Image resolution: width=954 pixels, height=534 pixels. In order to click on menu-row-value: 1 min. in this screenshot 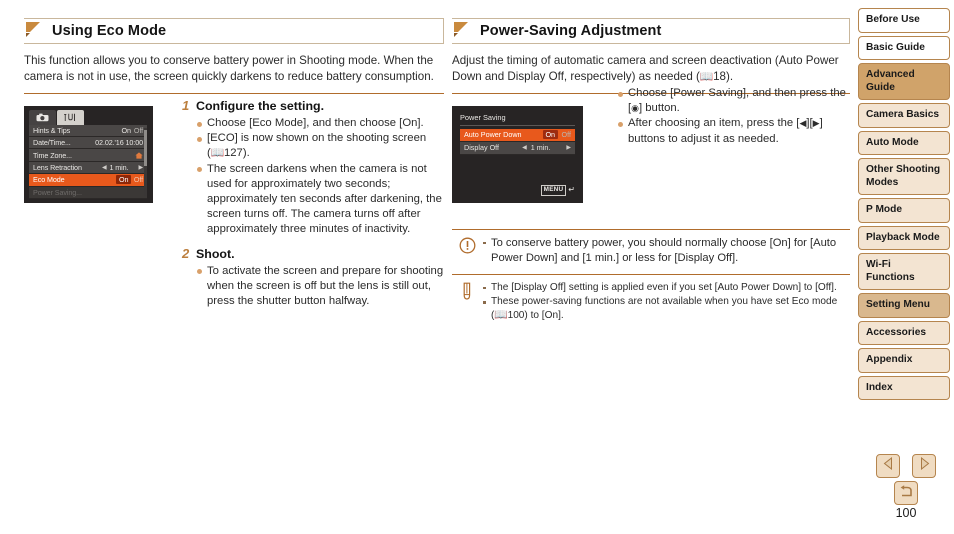, I will do `click(119, 167)`.